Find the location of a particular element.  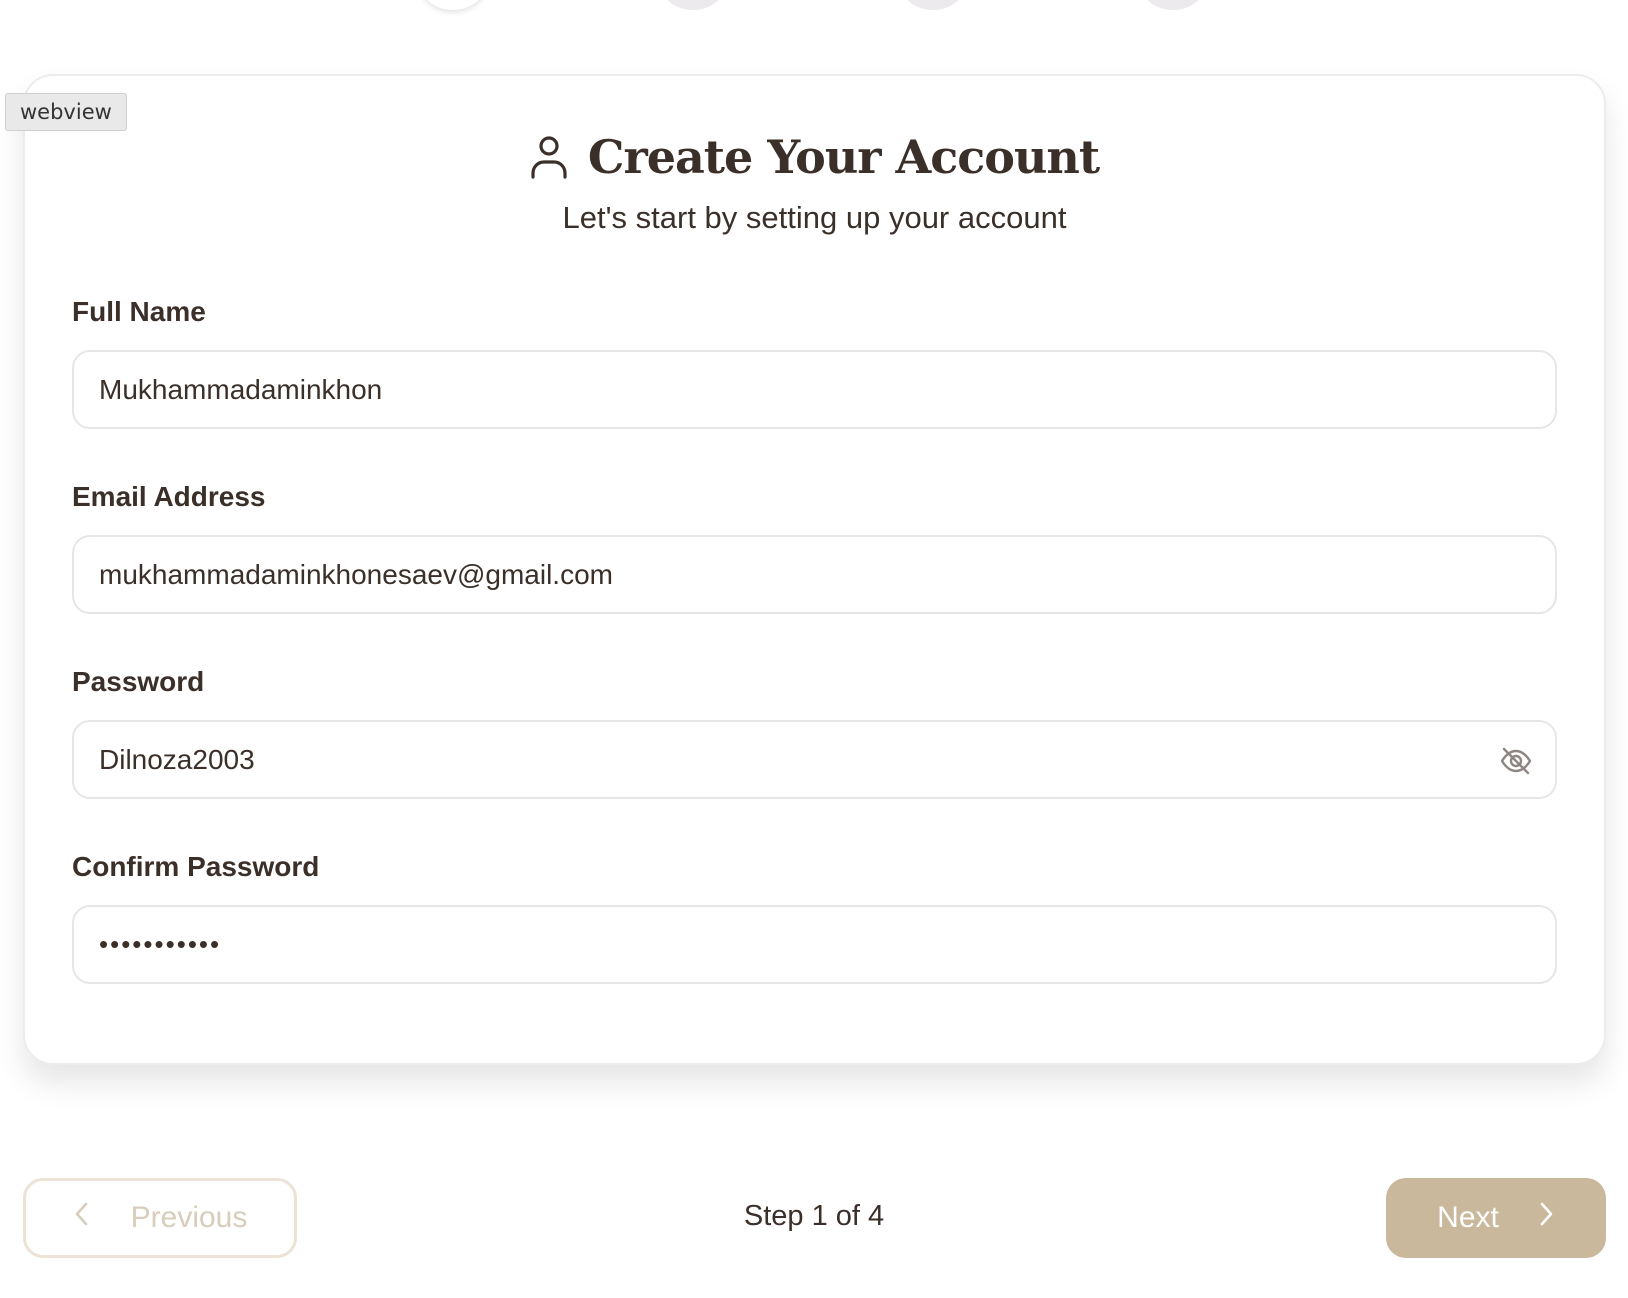

user-icon is located at coordinates (549, 157).